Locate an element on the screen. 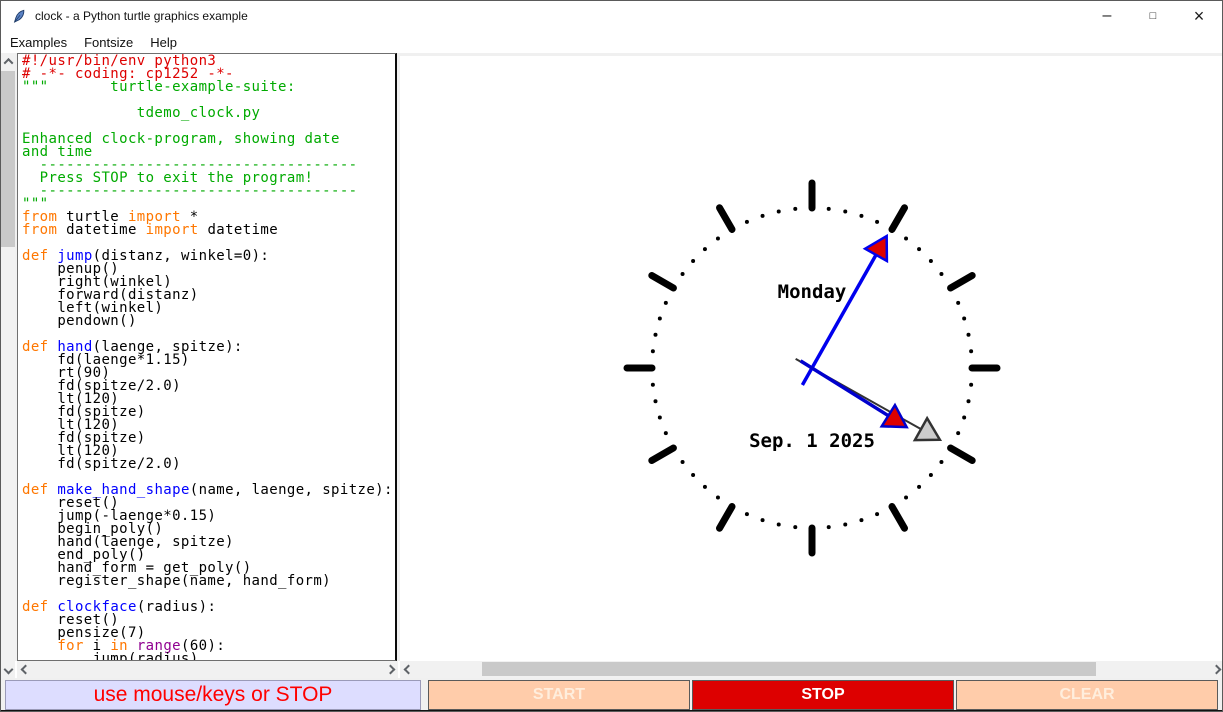 The image size is (1223, 712). code-line: tdemo_clock.py is located at coordinates (141, 113).